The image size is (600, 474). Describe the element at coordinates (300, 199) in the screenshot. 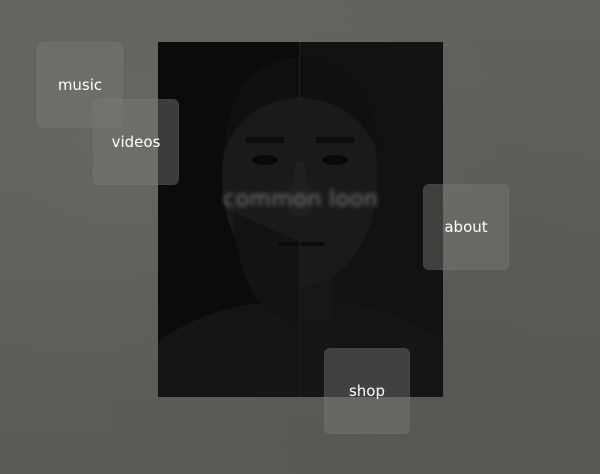

I see `brand-logo-text: common loon` at that location.